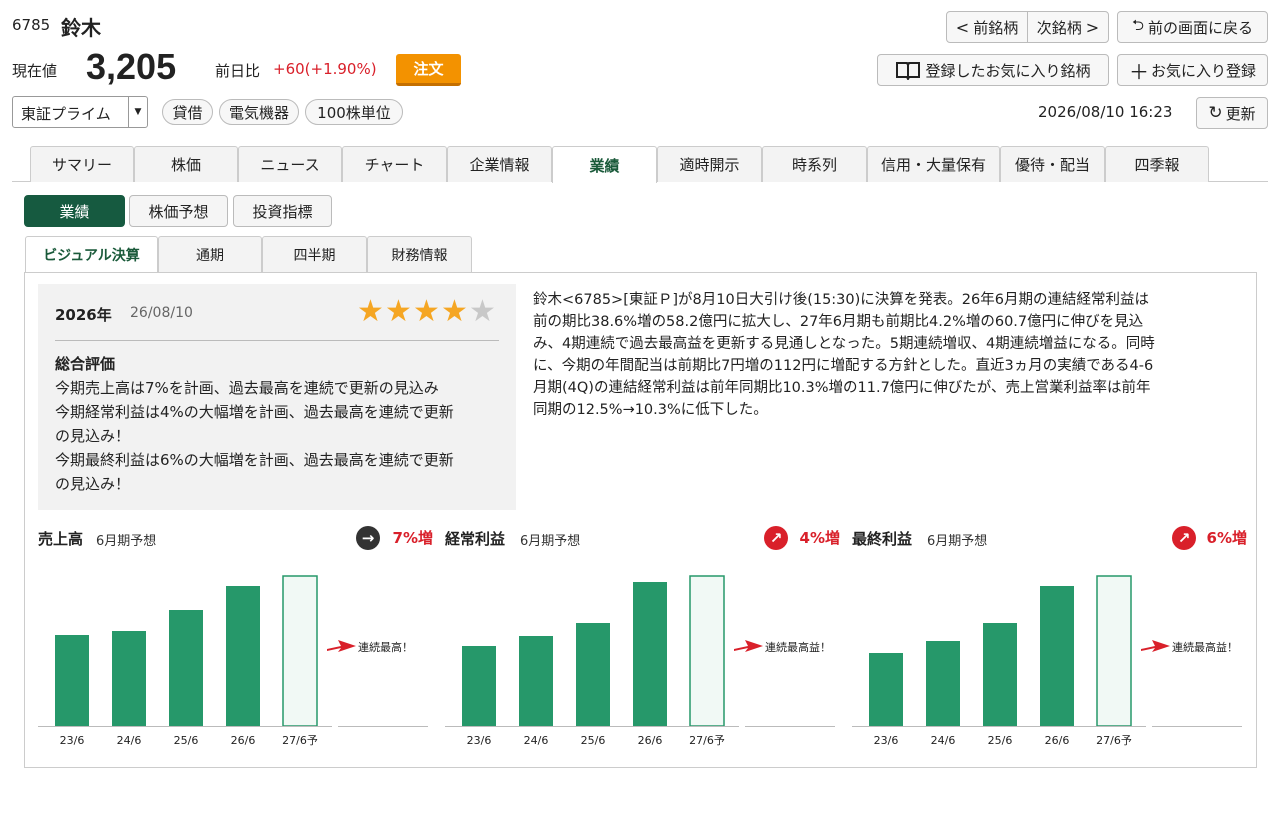 Image resolution: width=1280 pixels, height=816 pixels. I want to click on add-favorite-button: ＋ お気に入り登録, so click(1192, 70).